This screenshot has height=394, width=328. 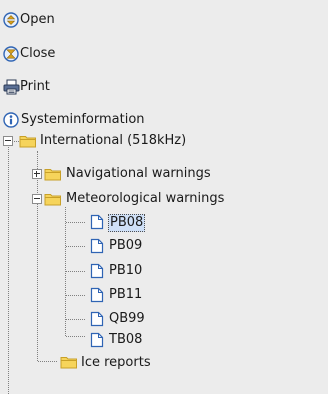 What do you see at coordinates (63, 87) in the screenshot?
I see `print-menu-item: Print` at bounding box center [63, 87].